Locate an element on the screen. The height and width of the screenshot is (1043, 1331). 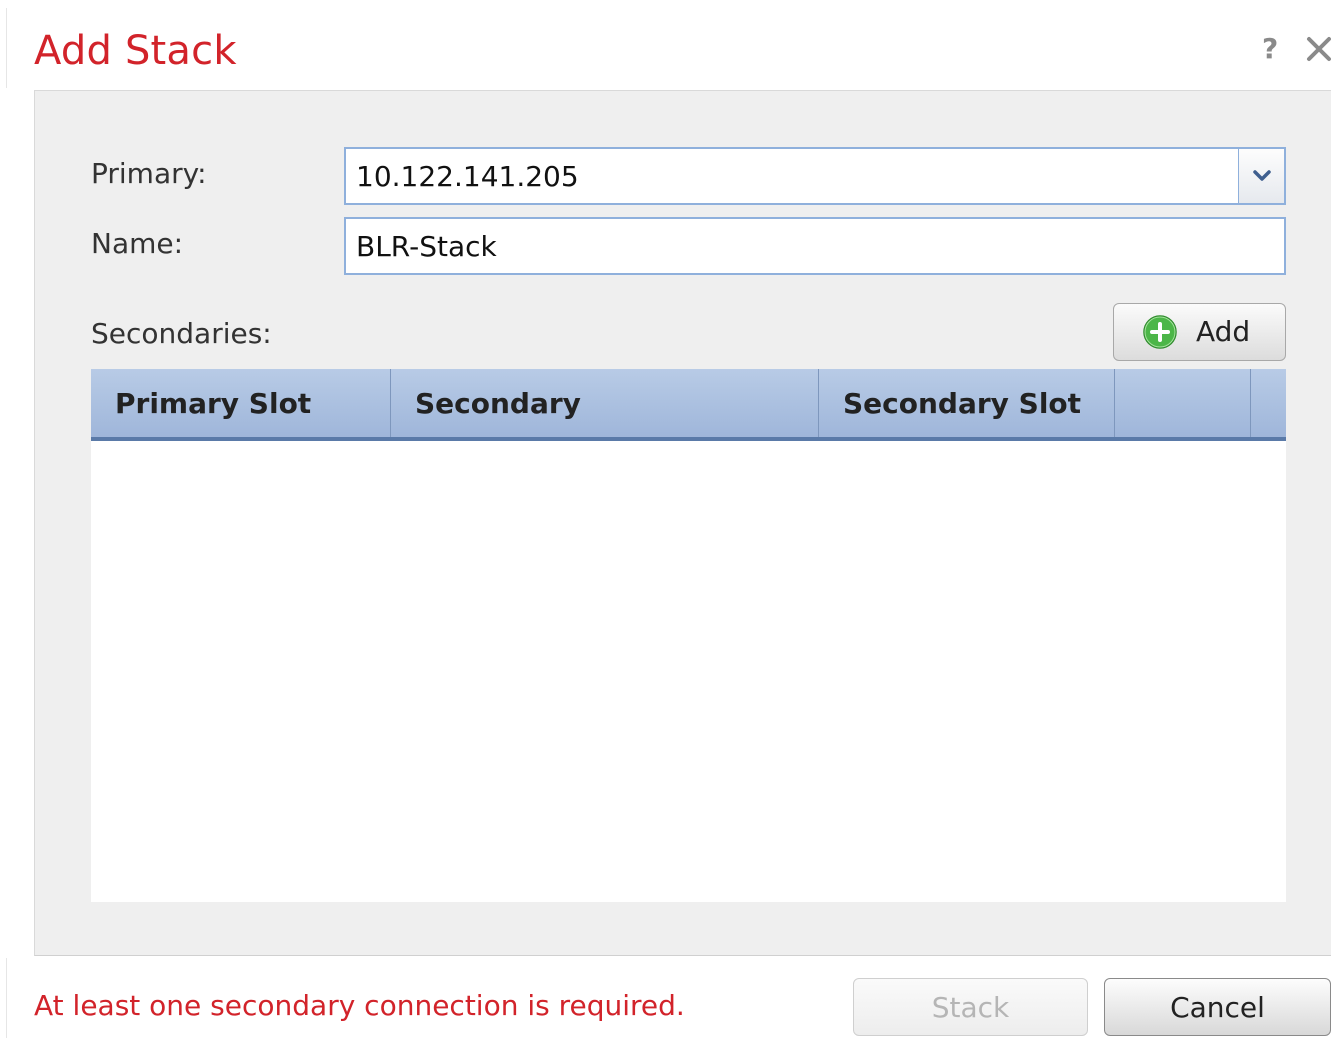
primary-dropdown-button is located at coordinates (1261, 176).